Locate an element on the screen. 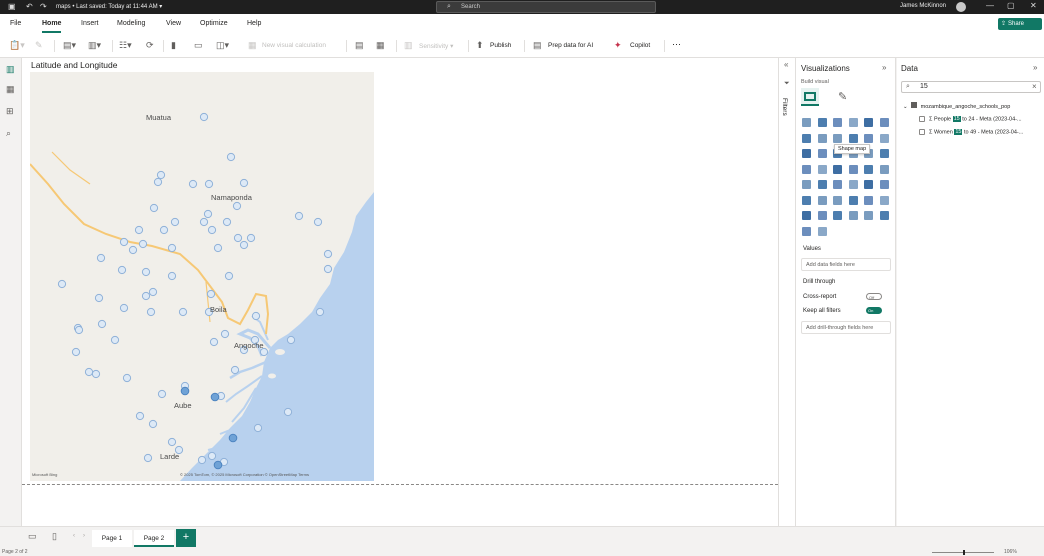 The width and height of the screenshot is (1044, 556). copilot-button: Copilot is located at coordinates (640, 45).